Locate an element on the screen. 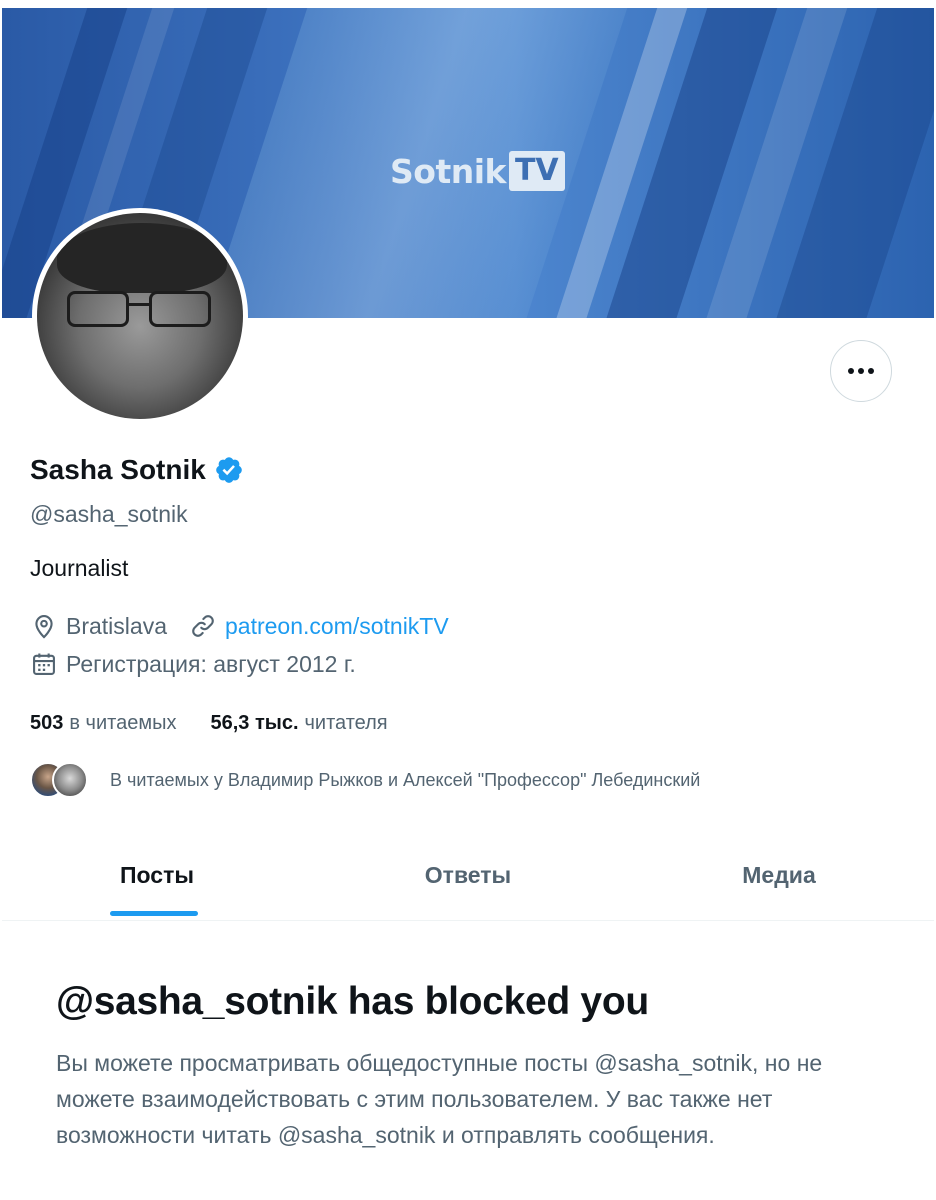 The height and width of the screenshot is (1200, 936). more-options-button is located at coordinates (861, 371).